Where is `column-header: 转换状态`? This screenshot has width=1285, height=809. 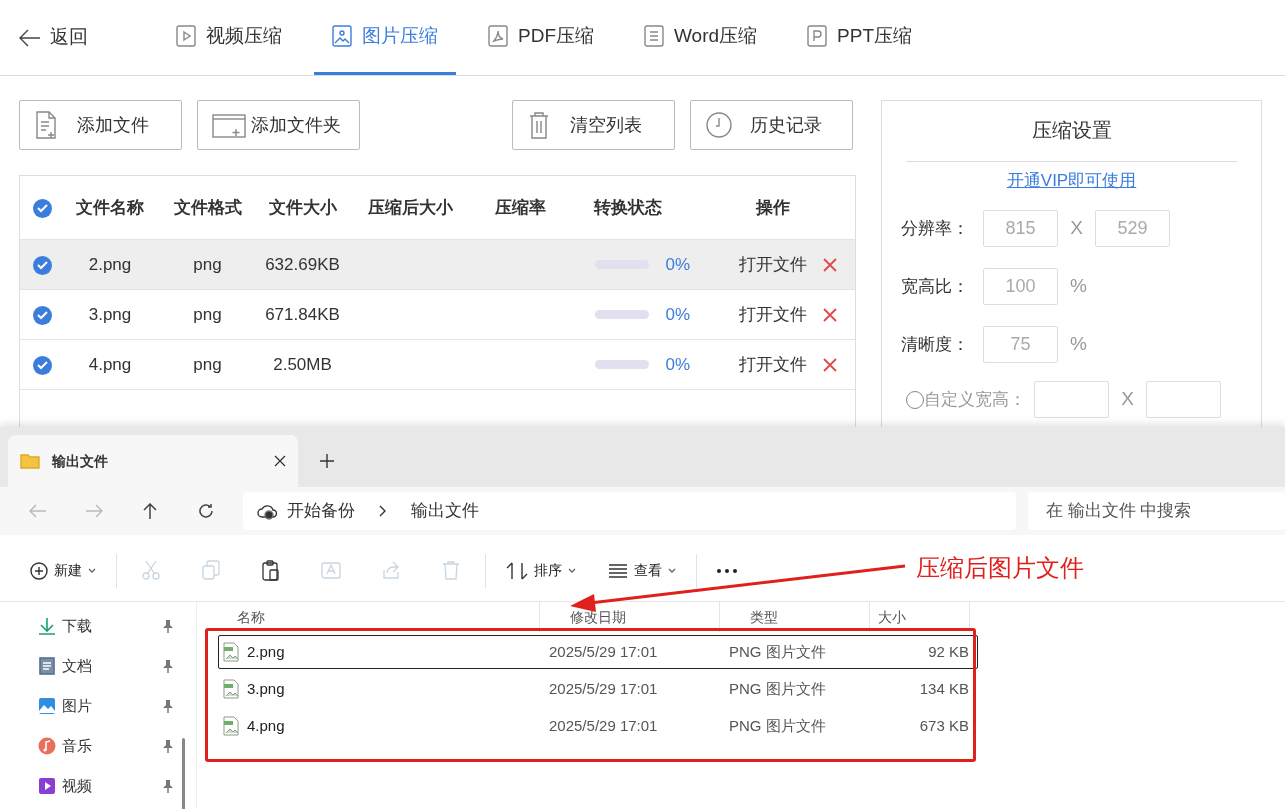 column-header: 转换状态 is located at coordinates (627, 207).